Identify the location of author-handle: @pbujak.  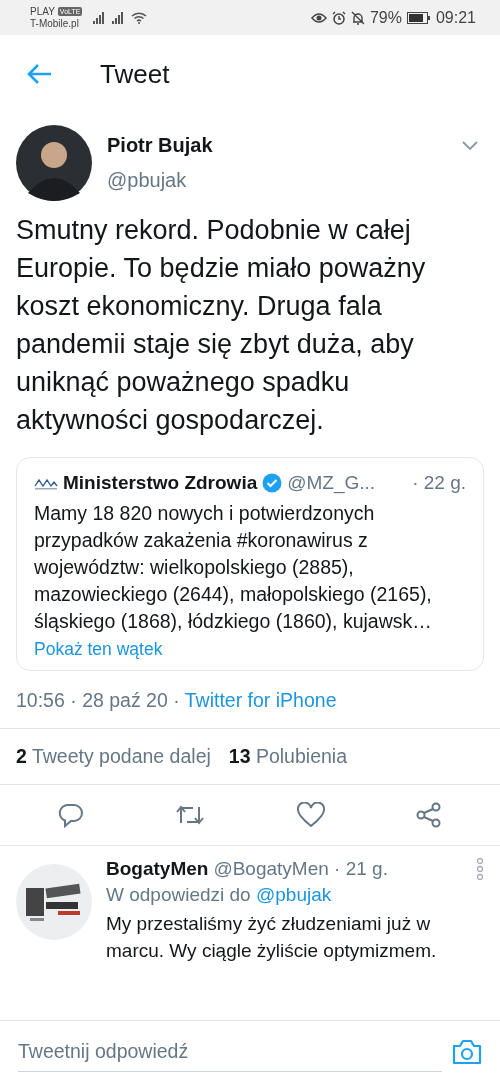
(147, 180).